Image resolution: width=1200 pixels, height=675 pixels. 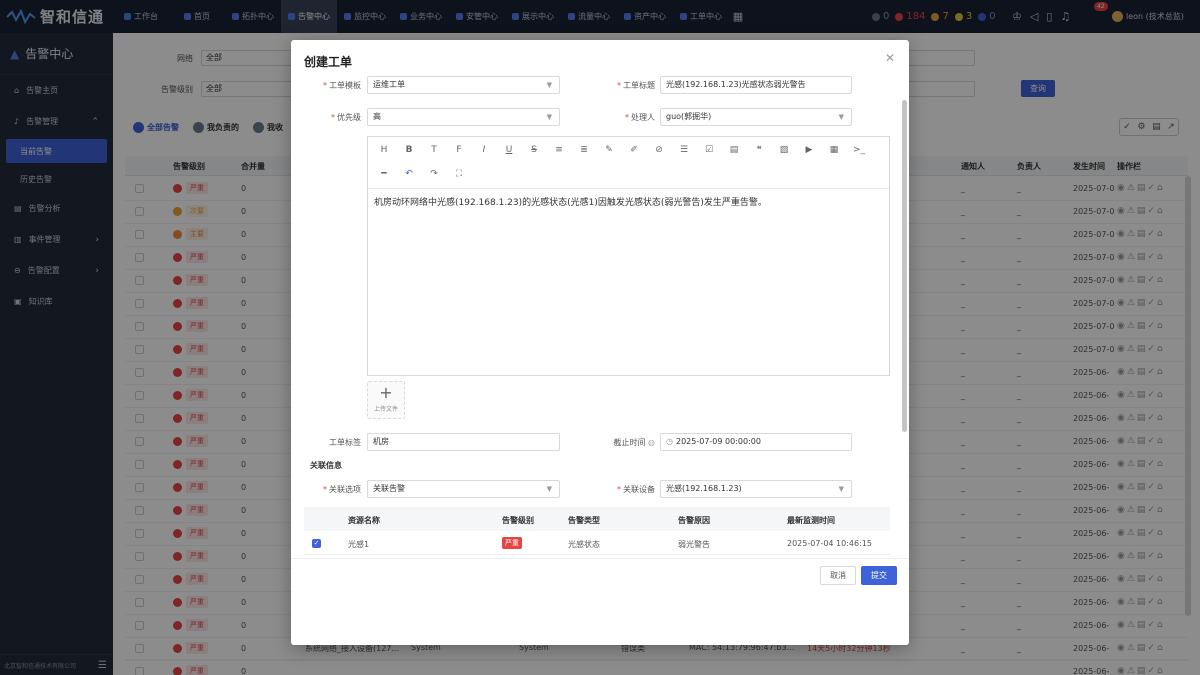 I want to click on relation-device-label: * 关联设备, so click(x=636, y=489).